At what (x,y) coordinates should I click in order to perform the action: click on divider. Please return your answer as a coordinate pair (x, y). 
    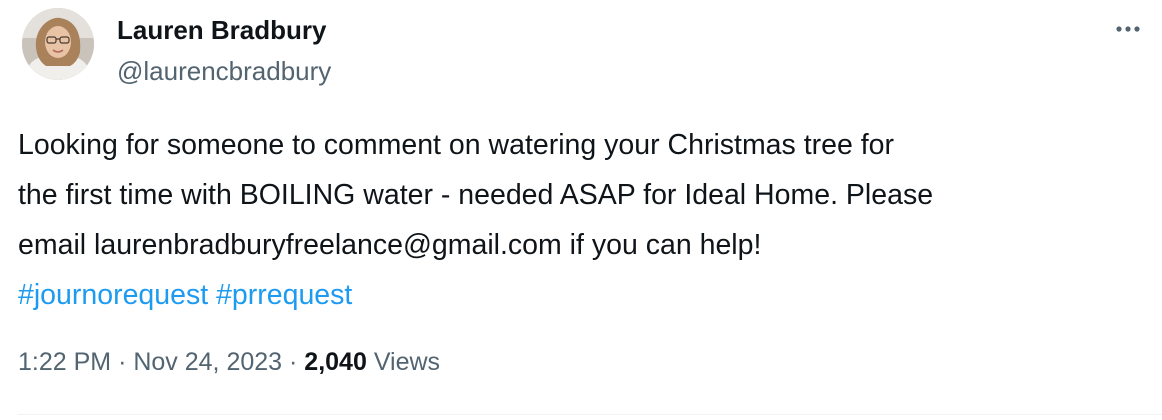
    Looking at the image, I should click on (590, 414).